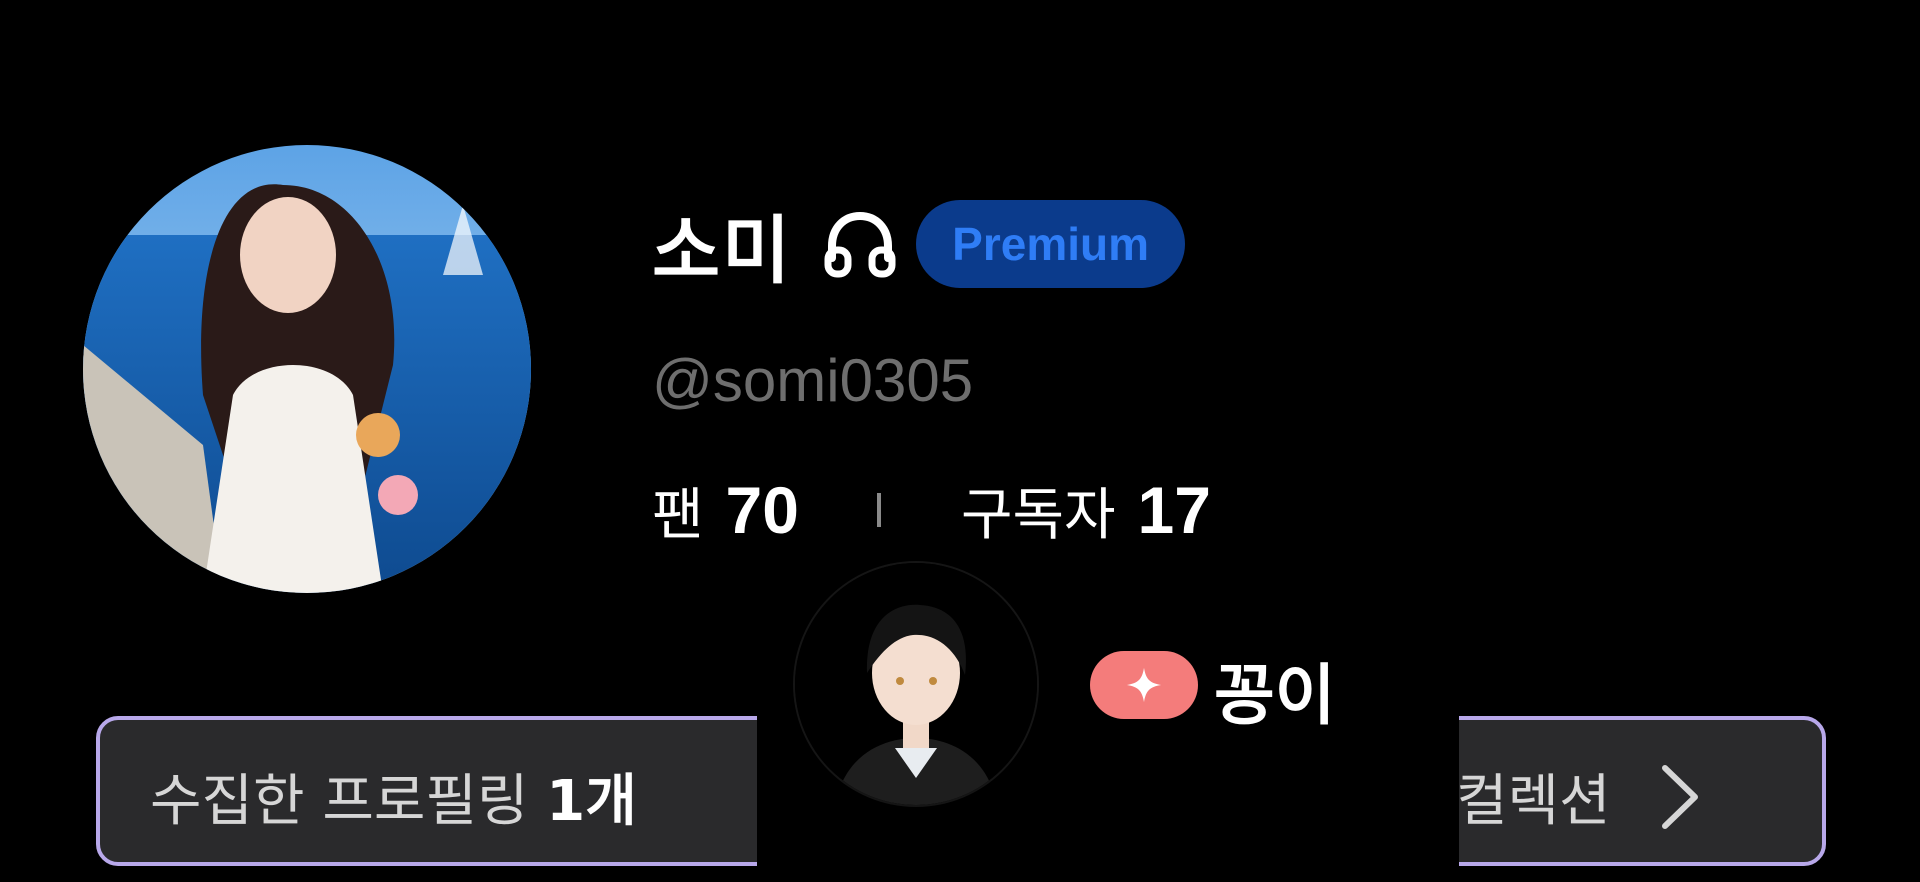 This screenshot has width=1920, height=882. I want to click on follower-name: 꽁이, so click(1274, 690).